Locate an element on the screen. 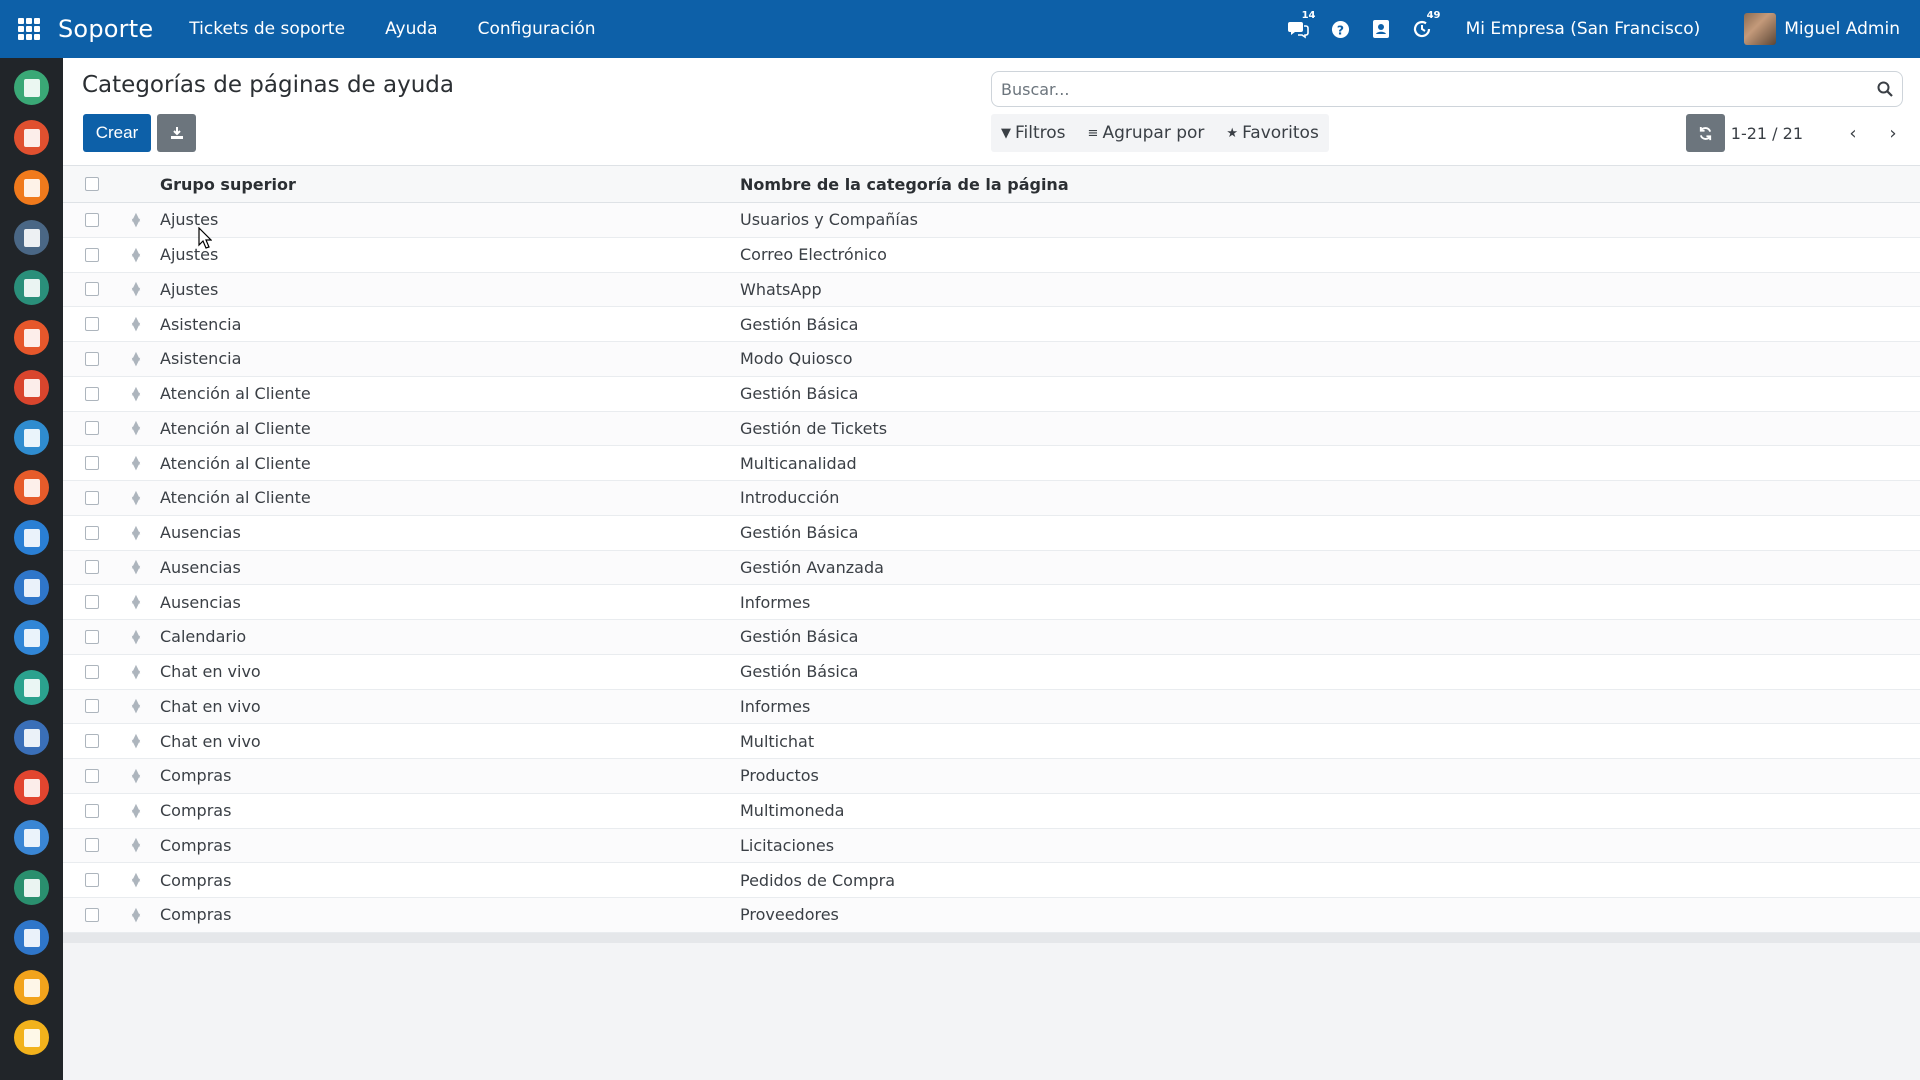 The height and width of the screenshot is (1080, 1920). refresh-button is located at coordinates (1705, 133).